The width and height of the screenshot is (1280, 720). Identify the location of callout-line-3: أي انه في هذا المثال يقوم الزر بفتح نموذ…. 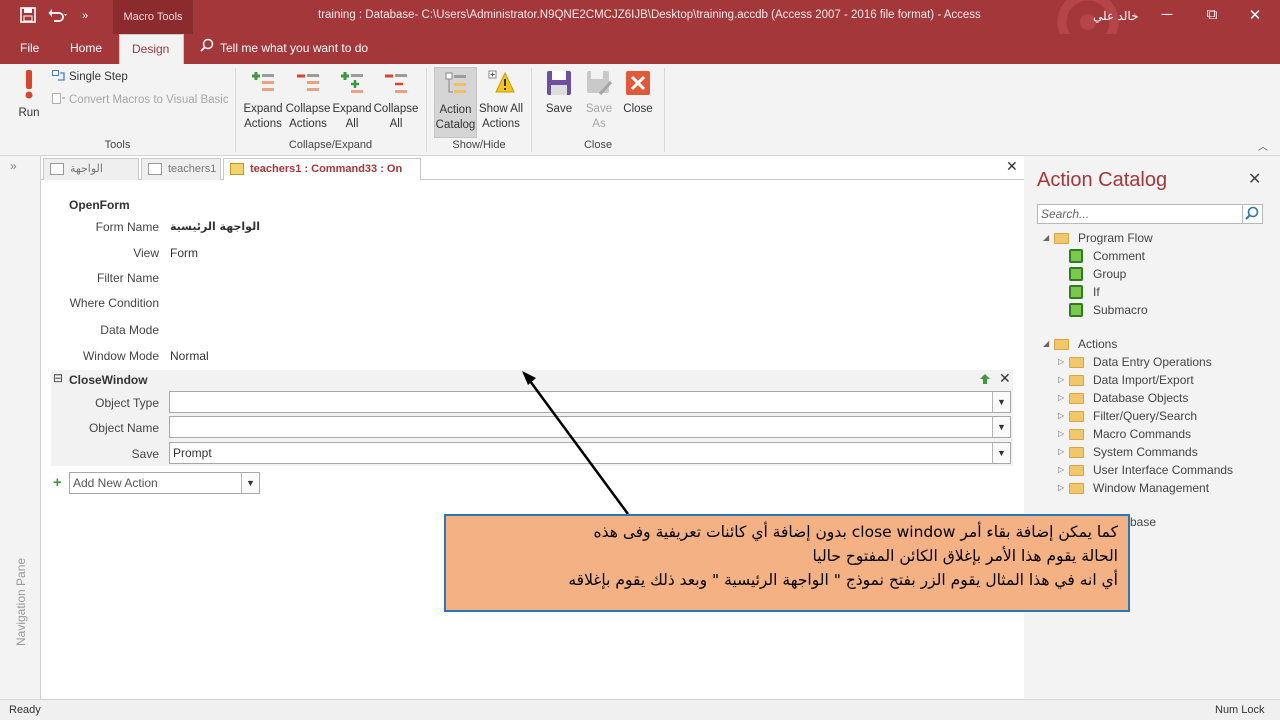
(843, 580).